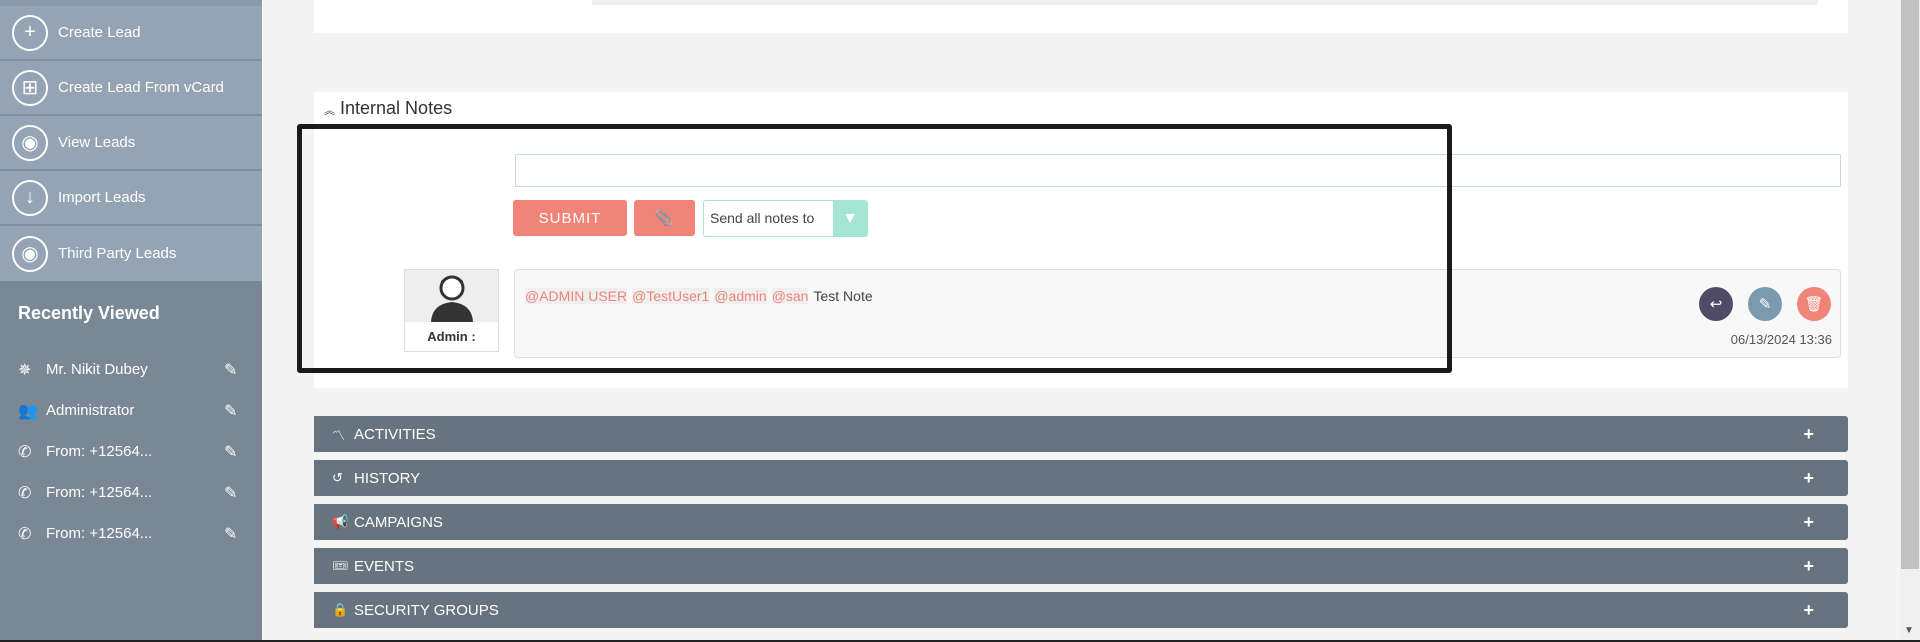 The height and width of the screenshot is (642, 1920). Describe the element at coordinates (102, 197) in the screenshot. I see `sidebar-item-label: Import Leads` at that location.